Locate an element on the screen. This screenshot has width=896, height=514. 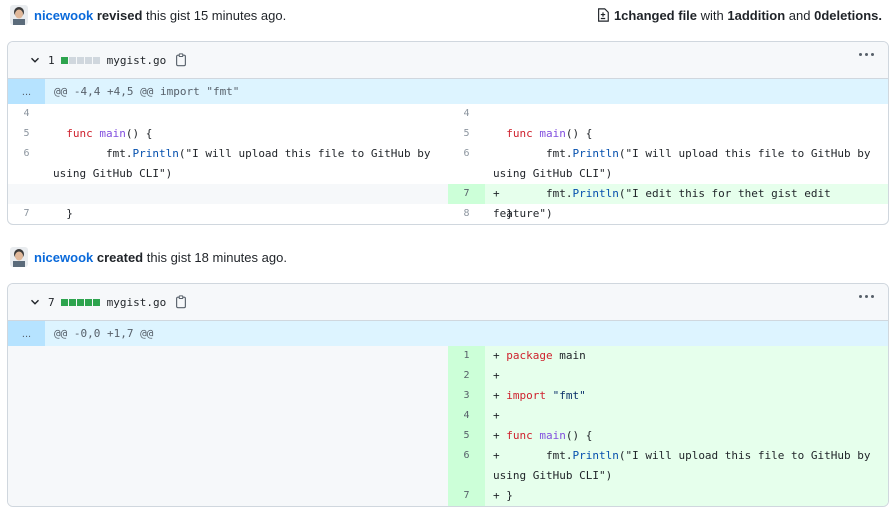
diff-right: 8 } is located at coordinates (488, 213).